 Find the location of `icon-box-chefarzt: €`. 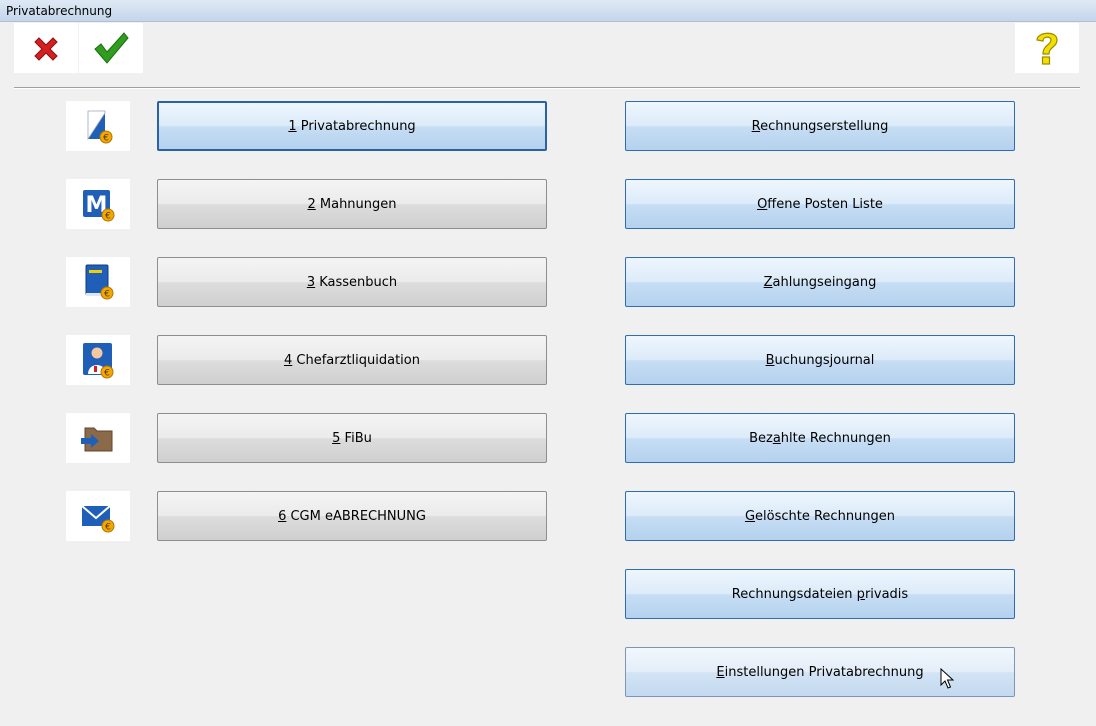

icon-box-chefarzt: € is located at coordinates (98, 360).